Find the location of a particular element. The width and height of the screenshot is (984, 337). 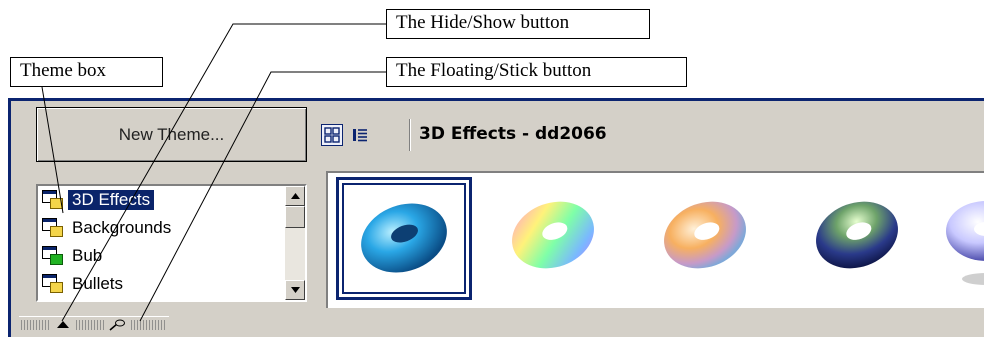

detail-view-icon is located at coordinates (360, 135).